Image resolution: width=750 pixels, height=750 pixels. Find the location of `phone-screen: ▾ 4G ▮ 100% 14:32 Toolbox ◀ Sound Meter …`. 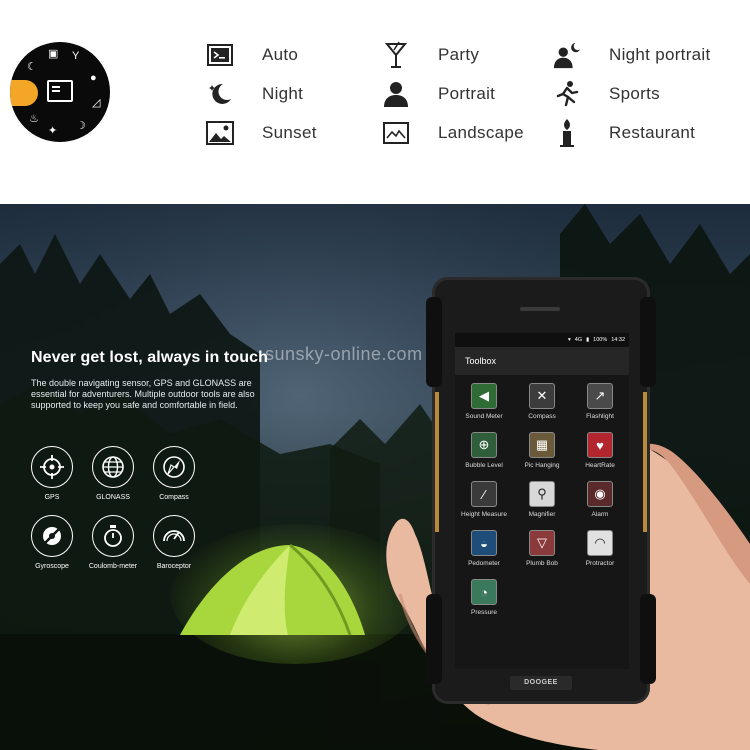

phone-screen: ▾ 4G ▮ 100% 14:32 Toolbox ◀ Sound Meter … is located at coordinates (542, 501).